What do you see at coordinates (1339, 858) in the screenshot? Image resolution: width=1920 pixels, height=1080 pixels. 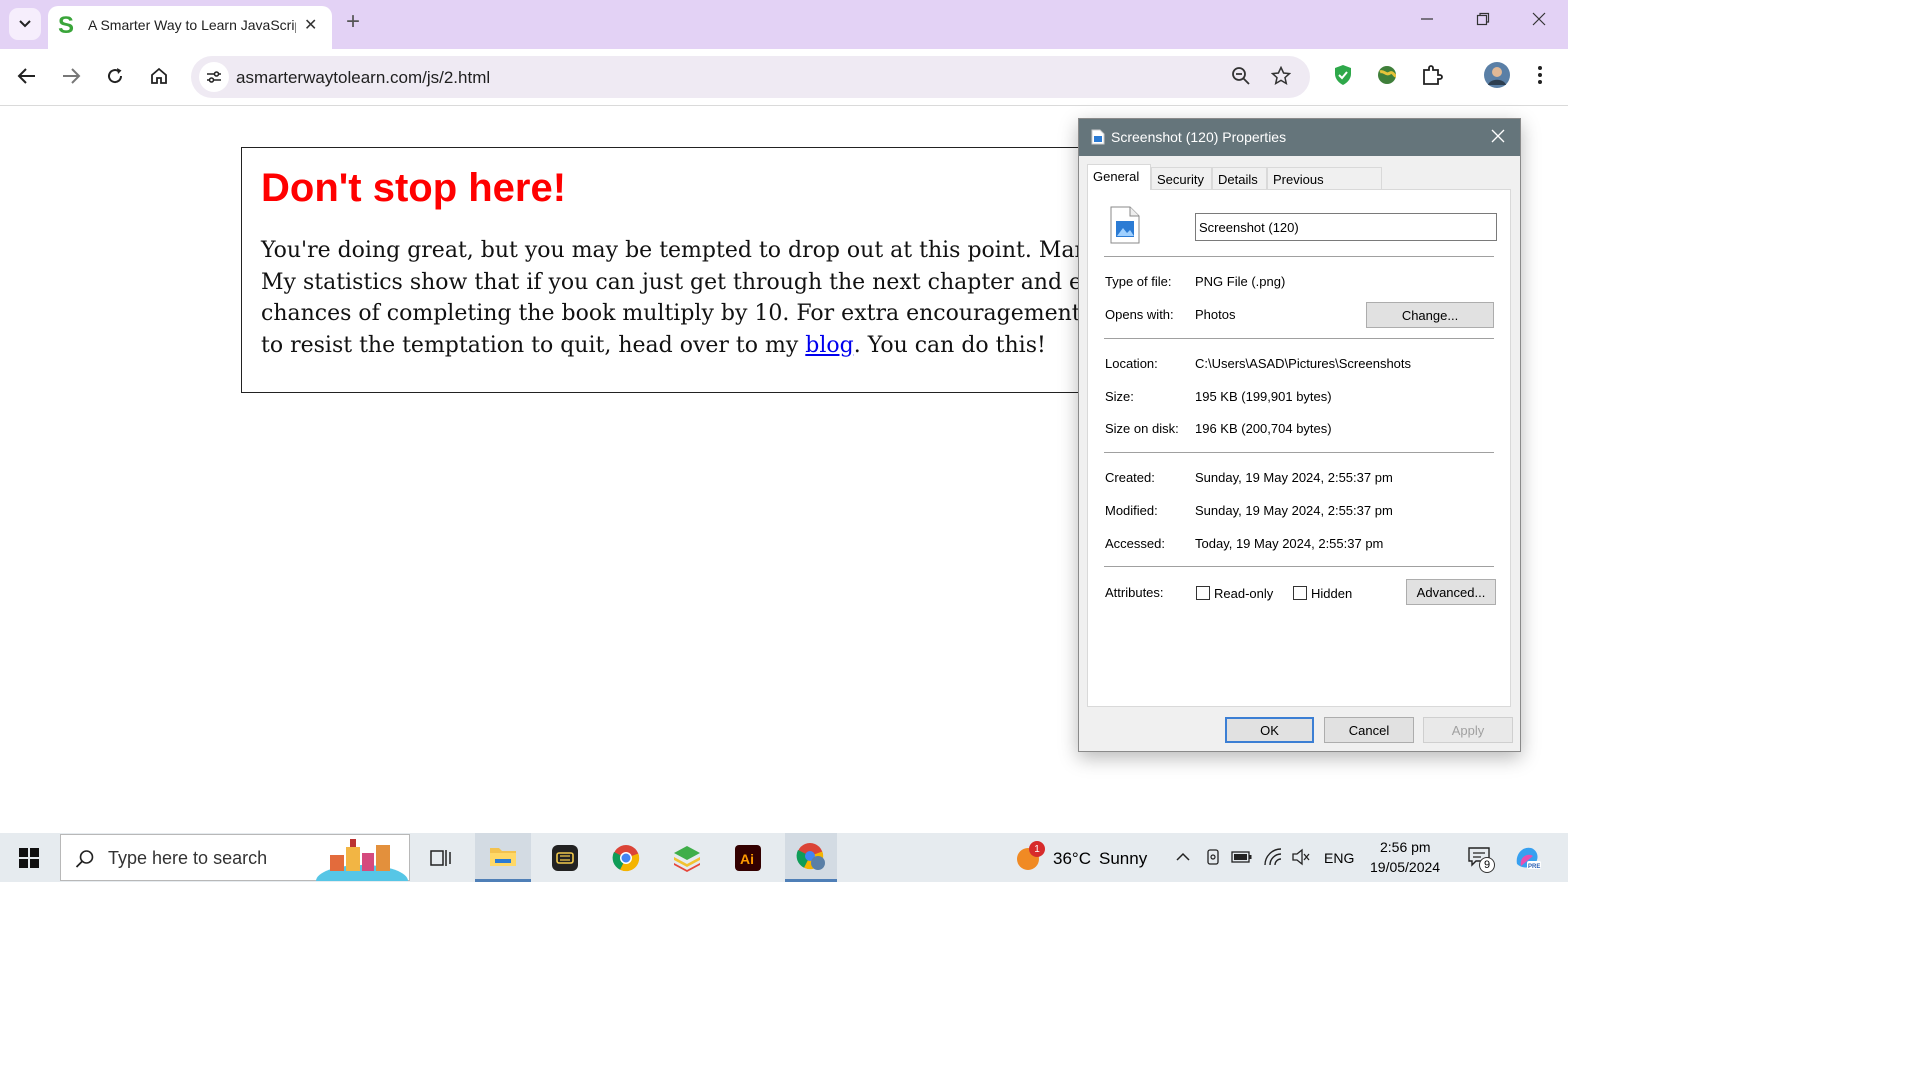 I see `language-indicator: ENG` at bounding box center [1339, 858].